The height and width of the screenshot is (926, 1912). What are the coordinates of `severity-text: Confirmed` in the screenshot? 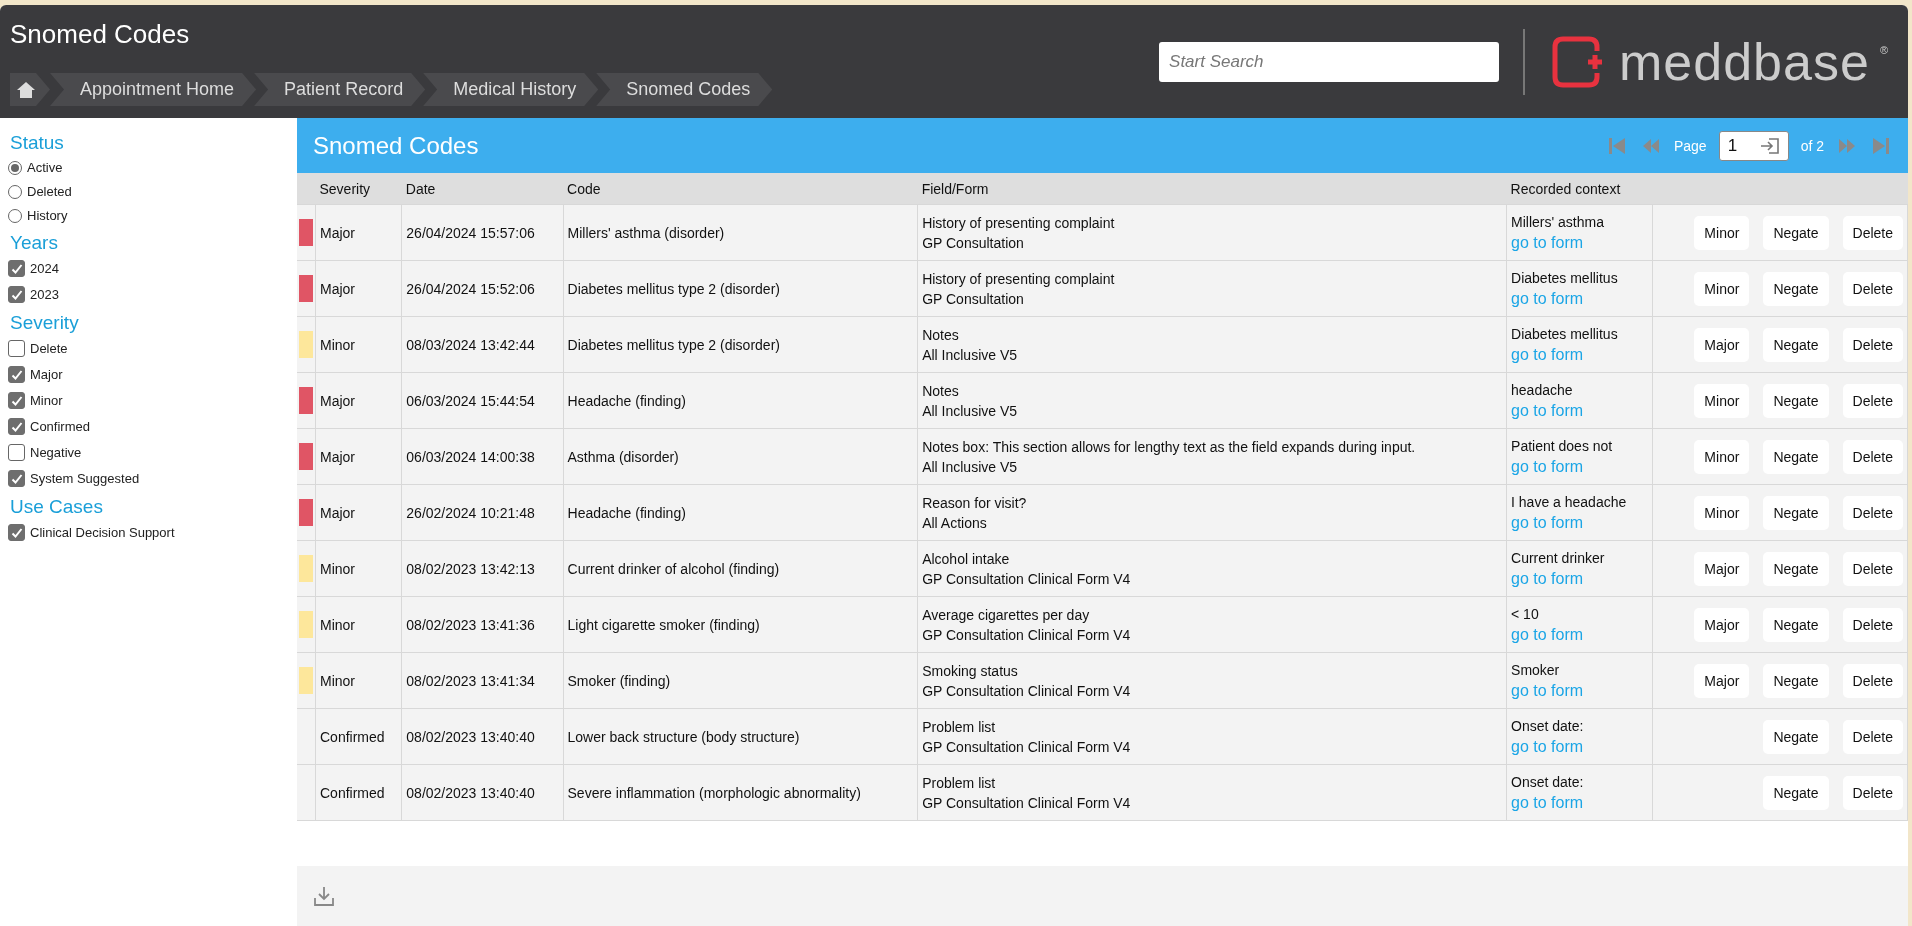 It's located at (352, 736).